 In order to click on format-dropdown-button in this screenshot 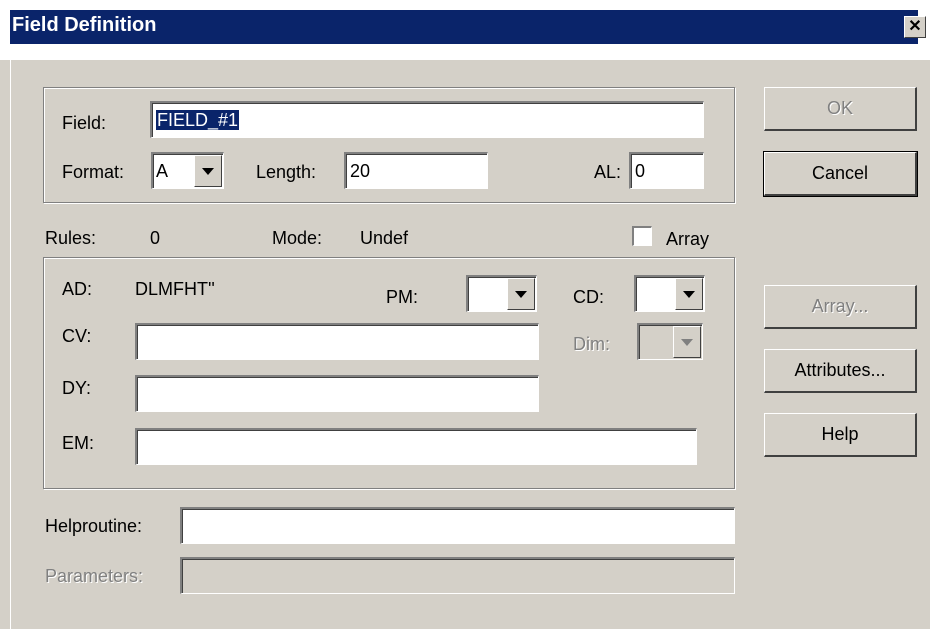, I will do `click(208, 171)`.